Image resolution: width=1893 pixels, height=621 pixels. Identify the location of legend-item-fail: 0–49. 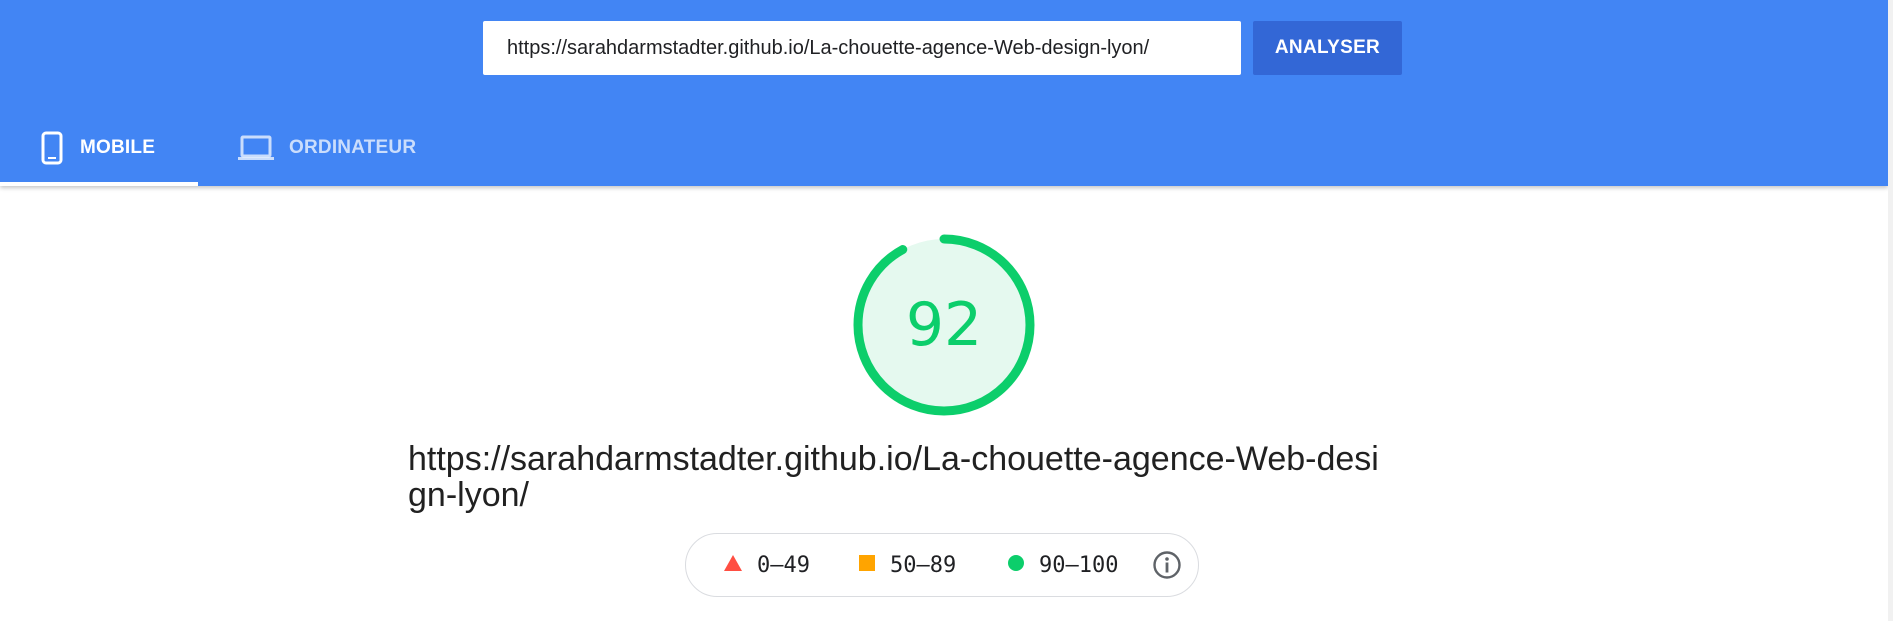
(766, 565).